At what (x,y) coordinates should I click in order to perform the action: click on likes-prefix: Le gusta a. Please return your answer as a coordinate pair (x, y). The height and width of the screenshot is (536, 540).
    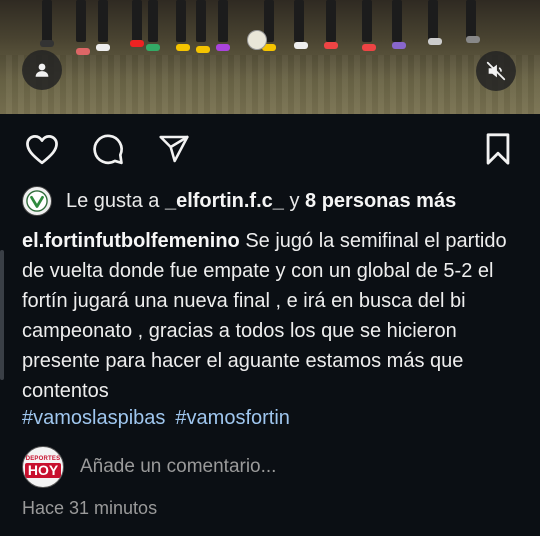
    Looking at the image, I should click on (115, 200).